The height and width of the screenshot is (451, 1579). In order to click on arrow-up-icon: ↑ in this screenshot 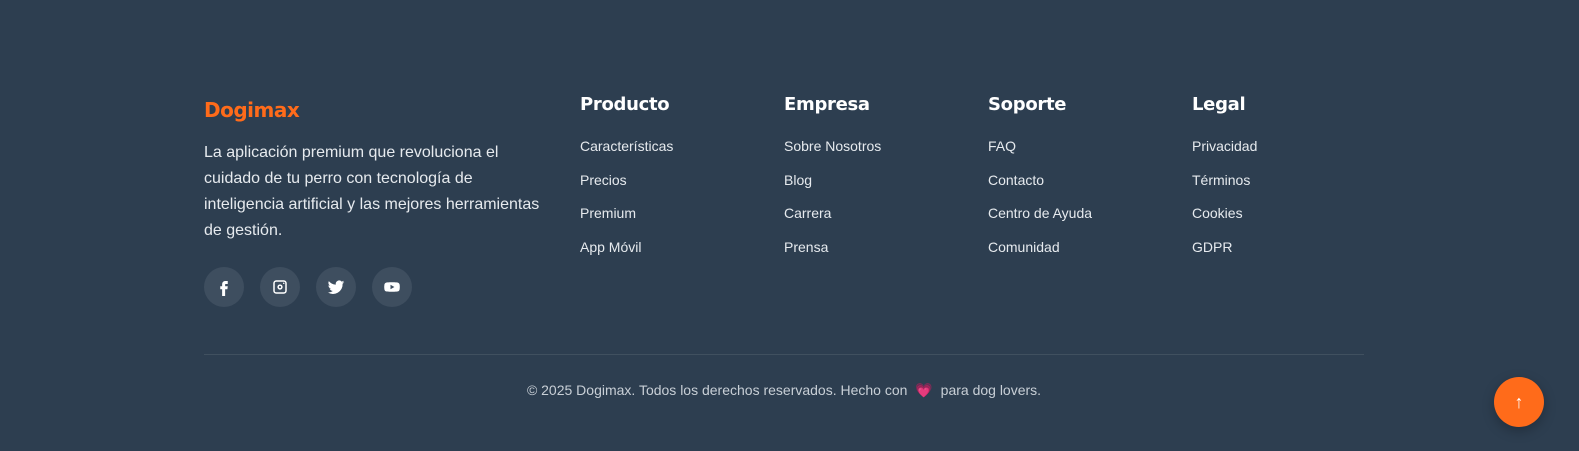, I will do `click(1519, 401)`.